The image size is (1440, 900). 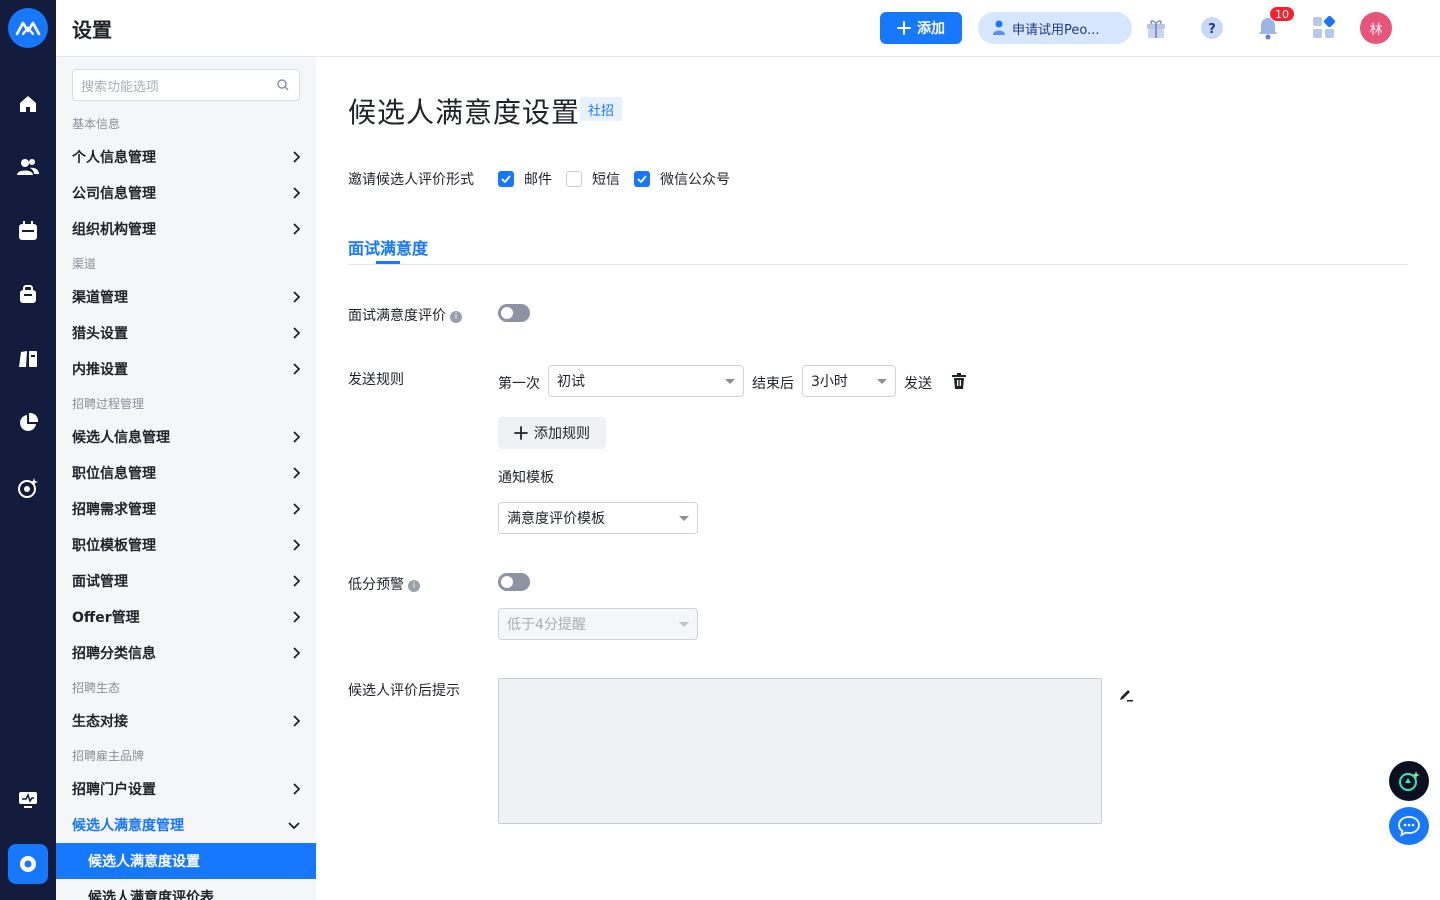 I want to click on menu-item-satisfaction: 候选人满意度管理, so click(x=186, y=825).